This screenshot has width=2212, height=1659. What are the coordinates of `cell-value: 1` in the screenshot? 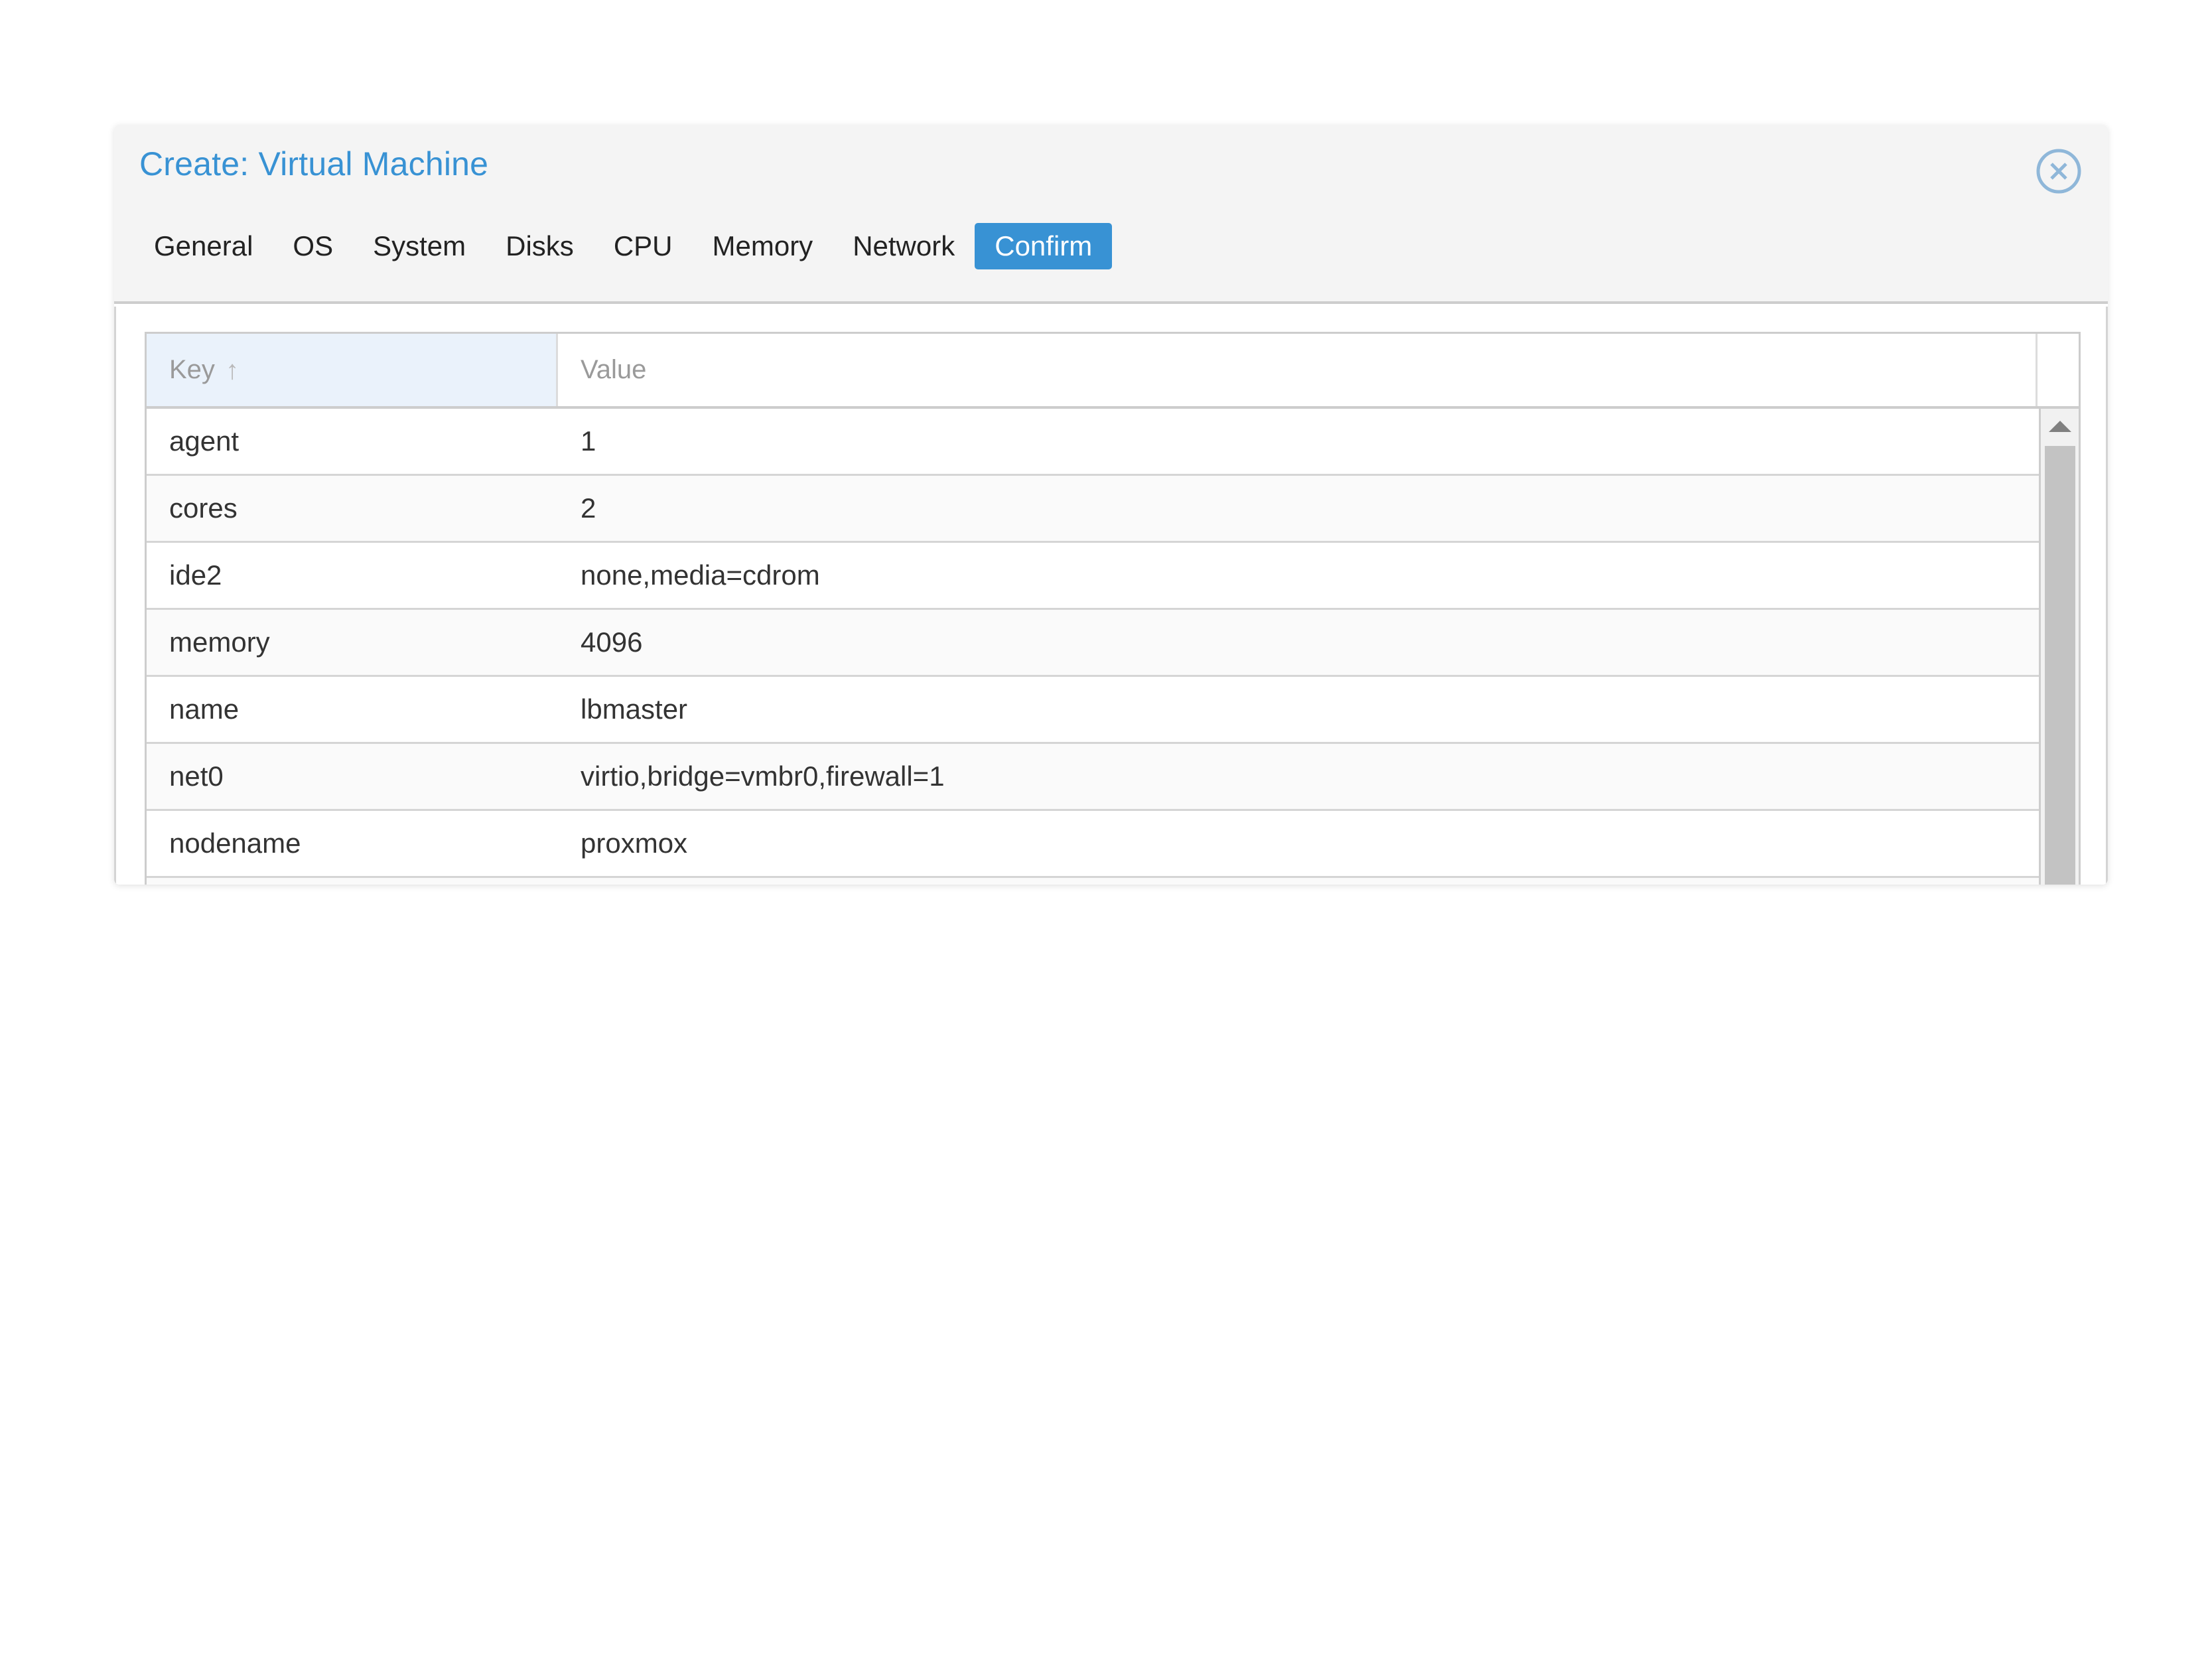 It's located at (588, 441).